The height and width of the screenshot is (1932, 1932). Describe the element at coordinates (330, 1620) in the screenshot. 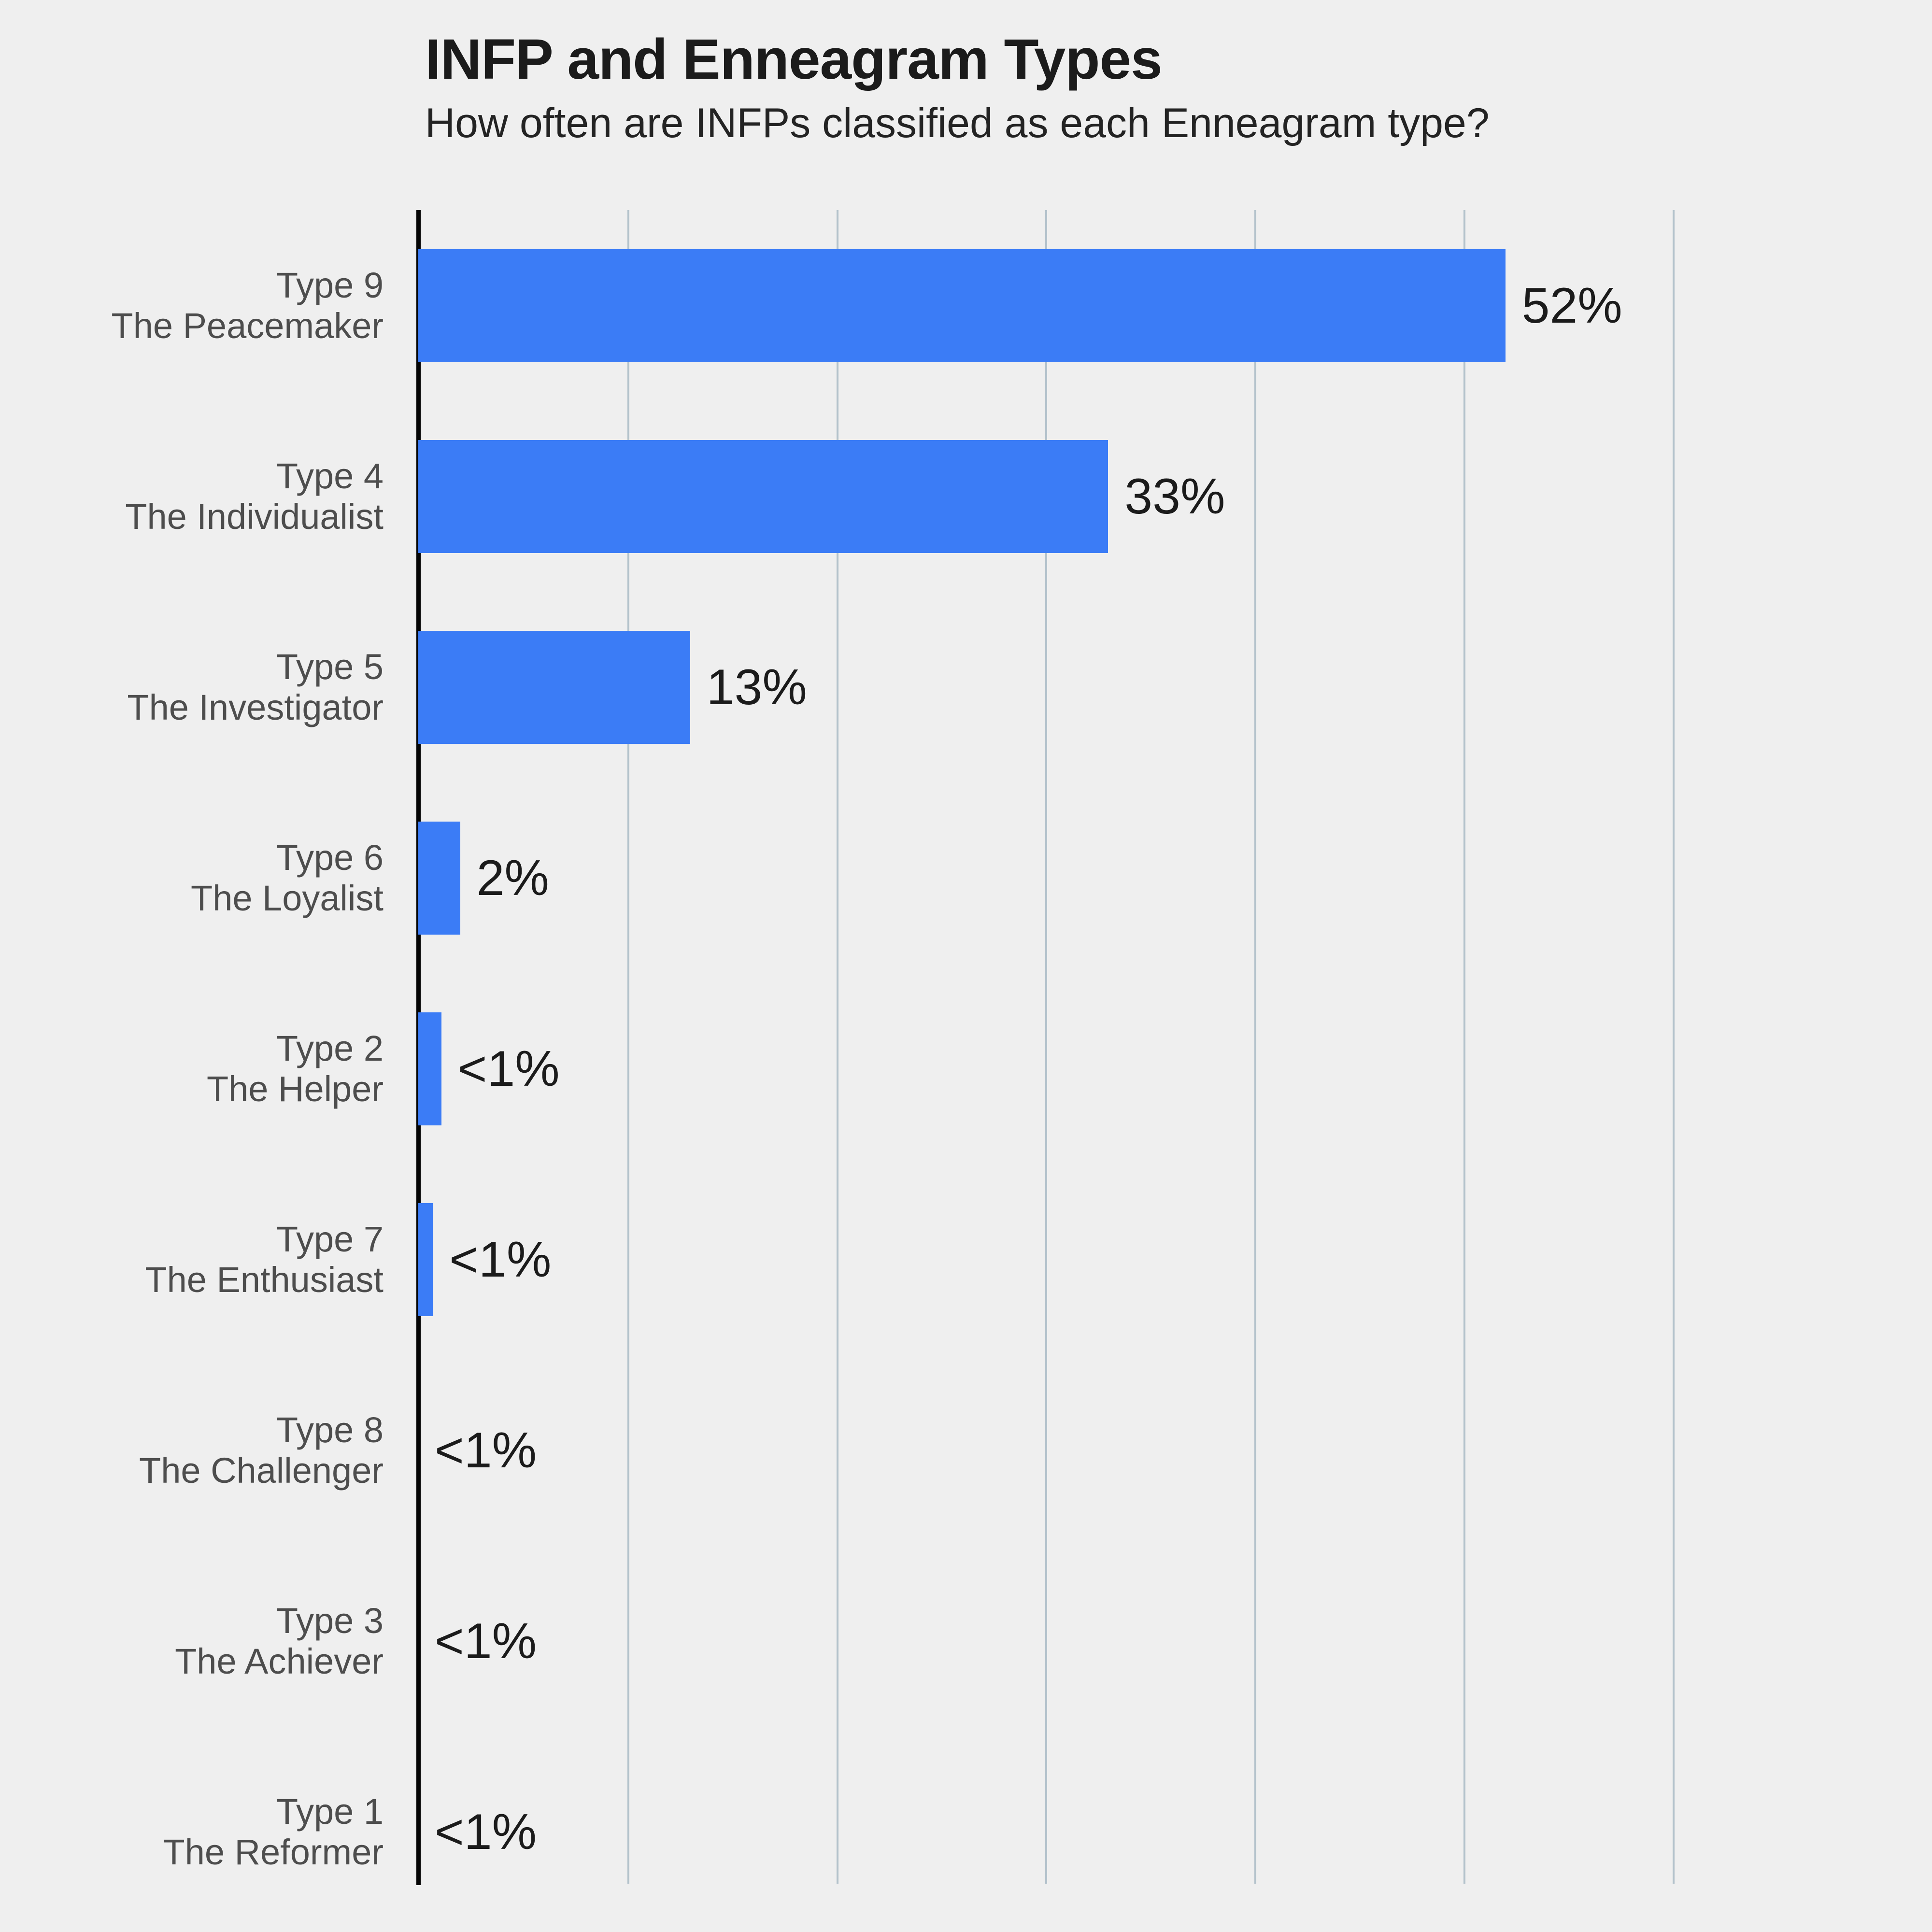

I see `type-number: Type 3` at that location.